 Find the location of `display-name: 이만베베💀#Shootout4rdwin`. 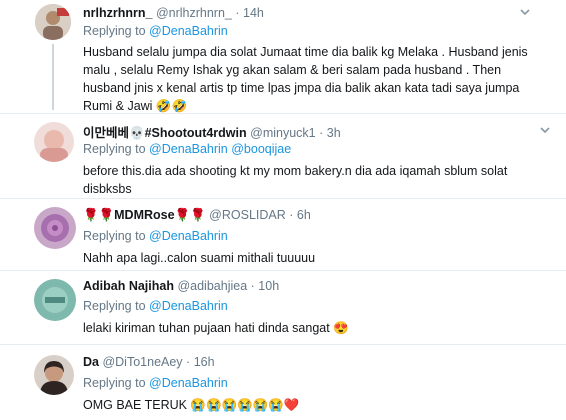

display-name: 이만베베💀#Shootout4rdwin is located at coordinates (165, 133).